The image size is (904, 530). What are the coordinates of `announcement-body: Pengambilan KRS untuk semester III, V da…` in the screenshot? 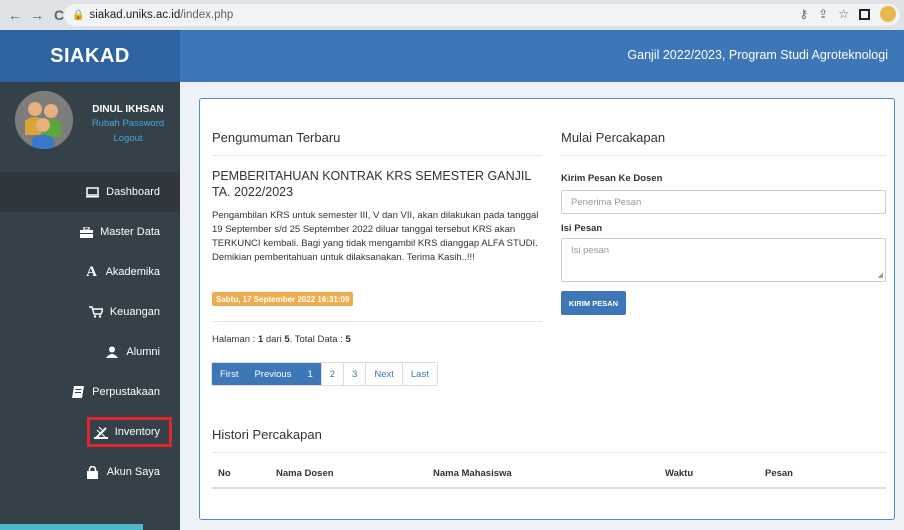 It's located at (375, 236).